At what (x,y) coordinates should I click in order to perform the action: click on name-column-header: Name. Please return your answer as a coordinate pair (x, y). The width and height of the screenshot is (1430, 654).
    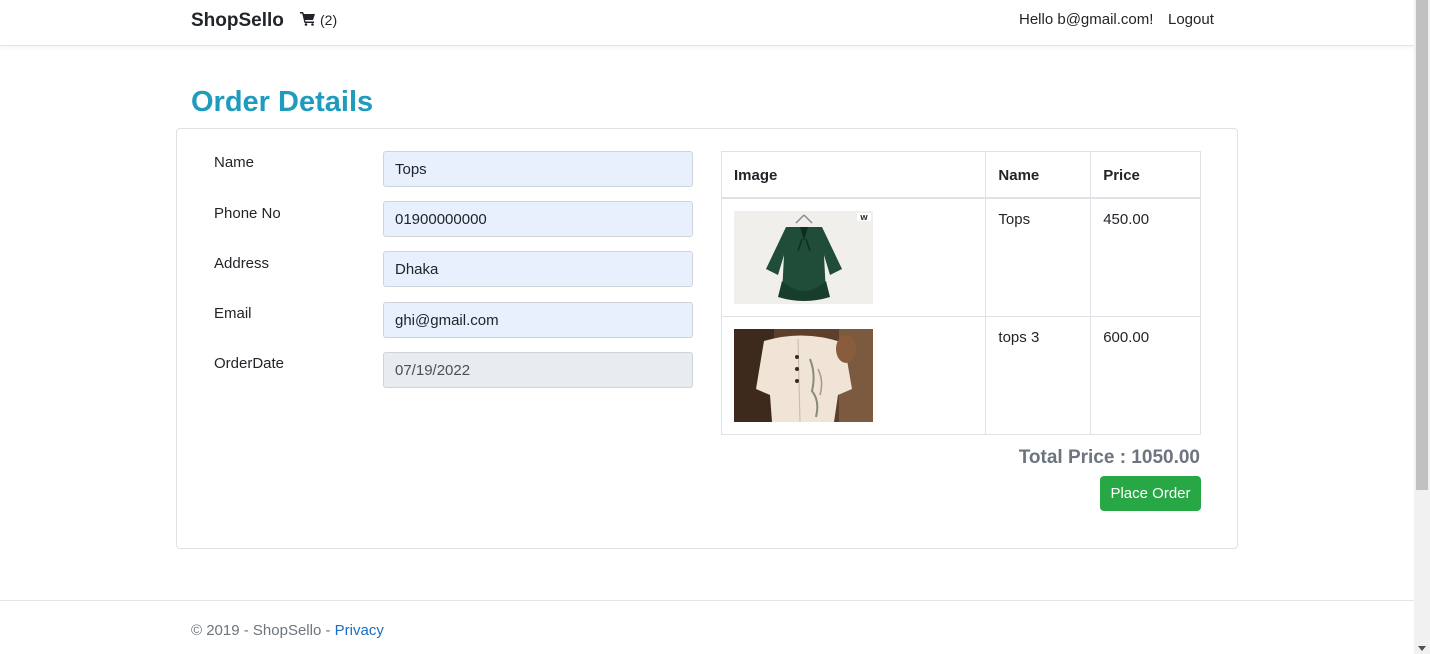
    Looking at the image, I should click on (1038, 175).